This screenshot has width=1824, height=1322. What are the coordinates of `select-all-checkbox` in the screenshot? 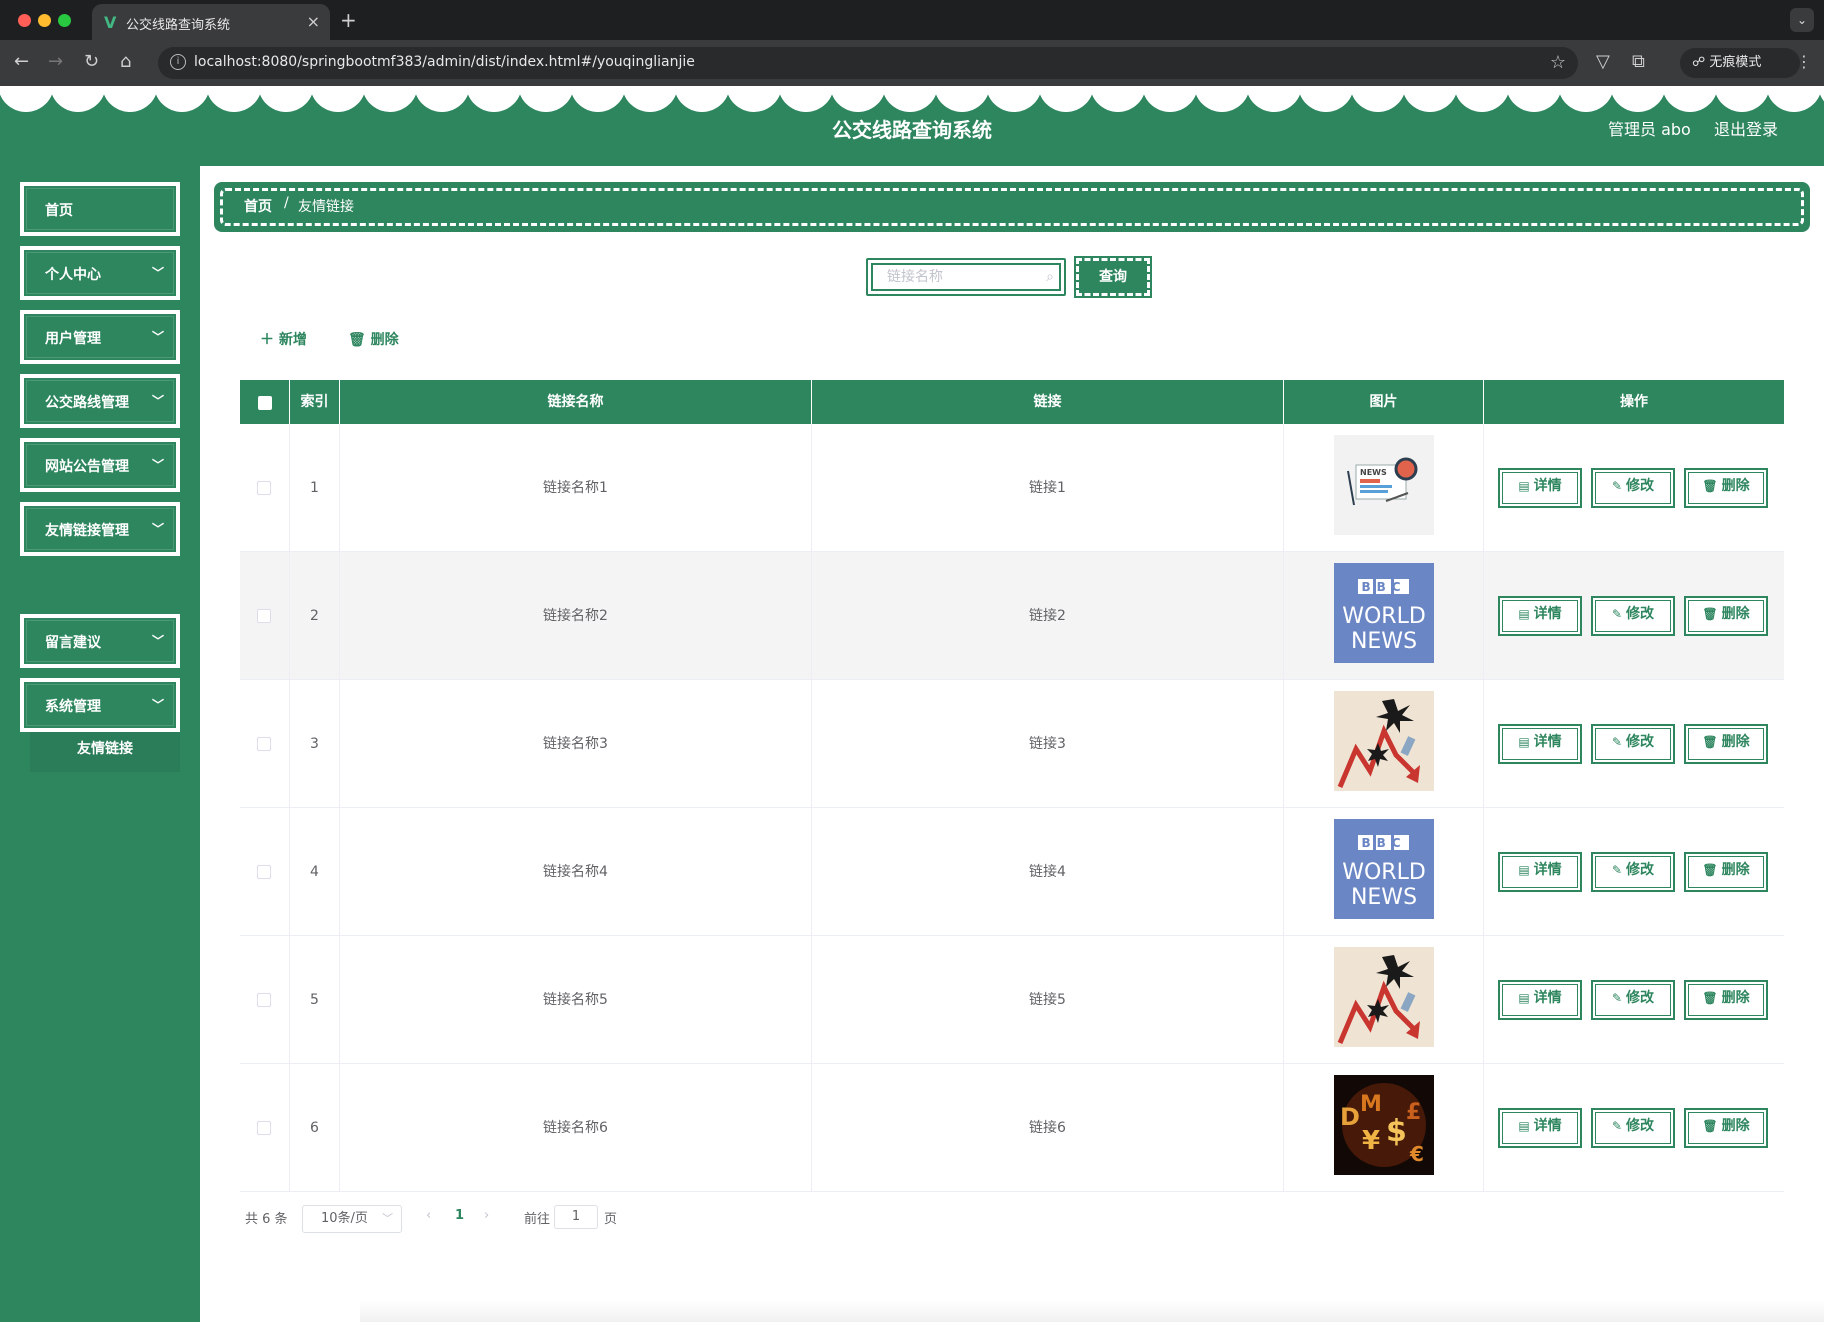 It's located at (265, 403).